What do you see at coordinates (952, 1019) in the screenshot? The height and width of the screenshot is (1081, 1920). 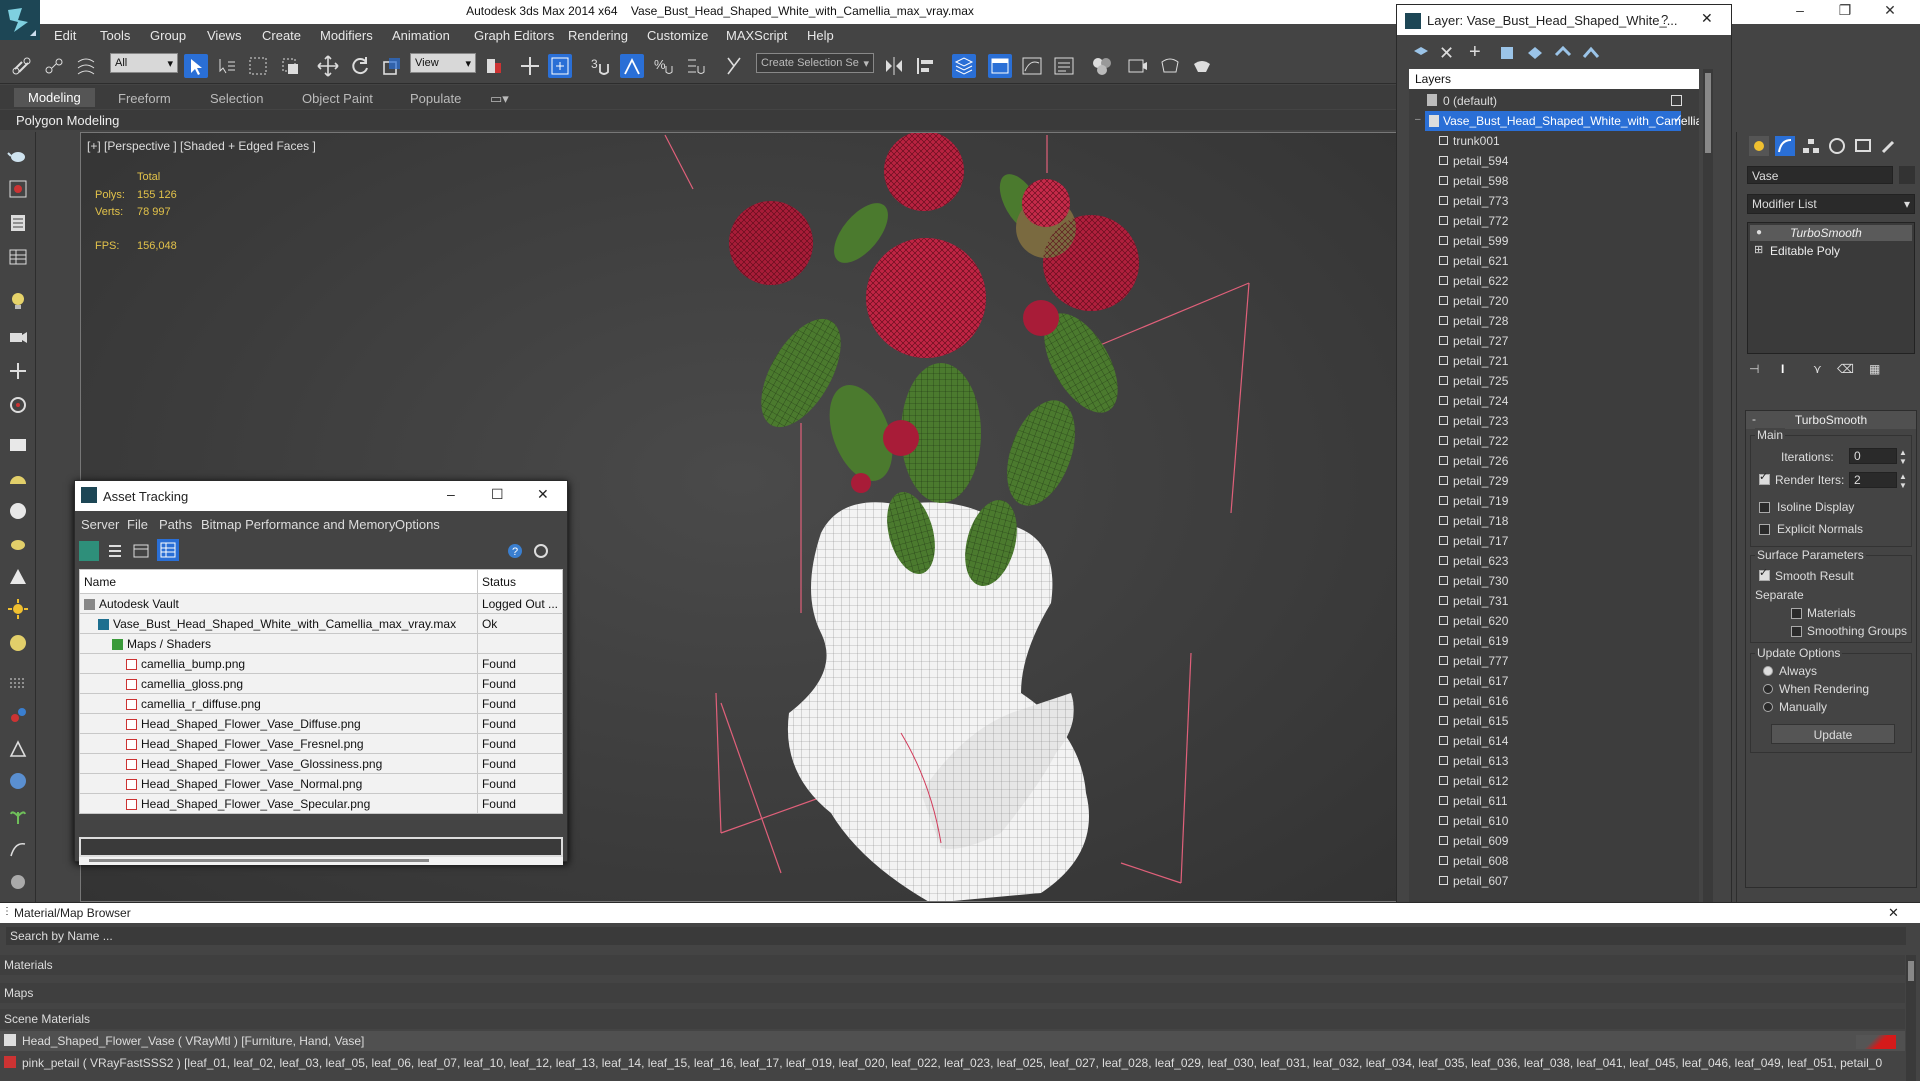 I see `group-scene-materials: Scene Materials` at bounding box center [952, 1019].